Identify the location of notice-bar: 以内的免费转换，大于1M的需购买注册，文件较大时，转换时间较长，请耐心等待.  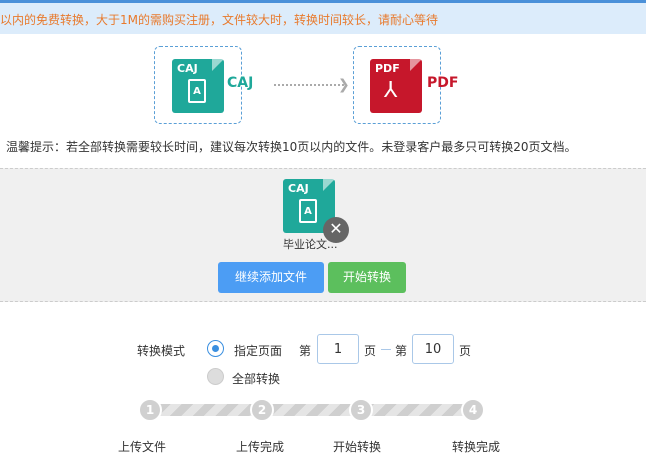
(323, 17).